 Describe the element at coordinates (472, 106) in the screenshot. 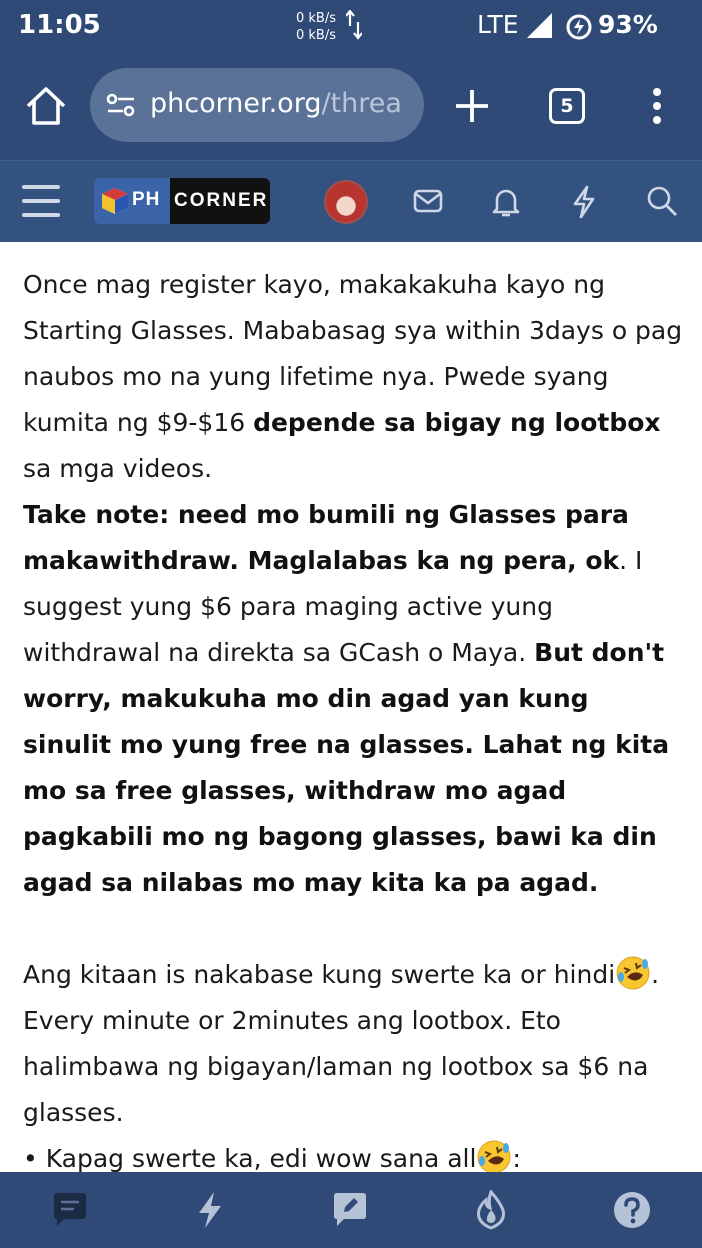

I see `new-tab-icon` at that location.